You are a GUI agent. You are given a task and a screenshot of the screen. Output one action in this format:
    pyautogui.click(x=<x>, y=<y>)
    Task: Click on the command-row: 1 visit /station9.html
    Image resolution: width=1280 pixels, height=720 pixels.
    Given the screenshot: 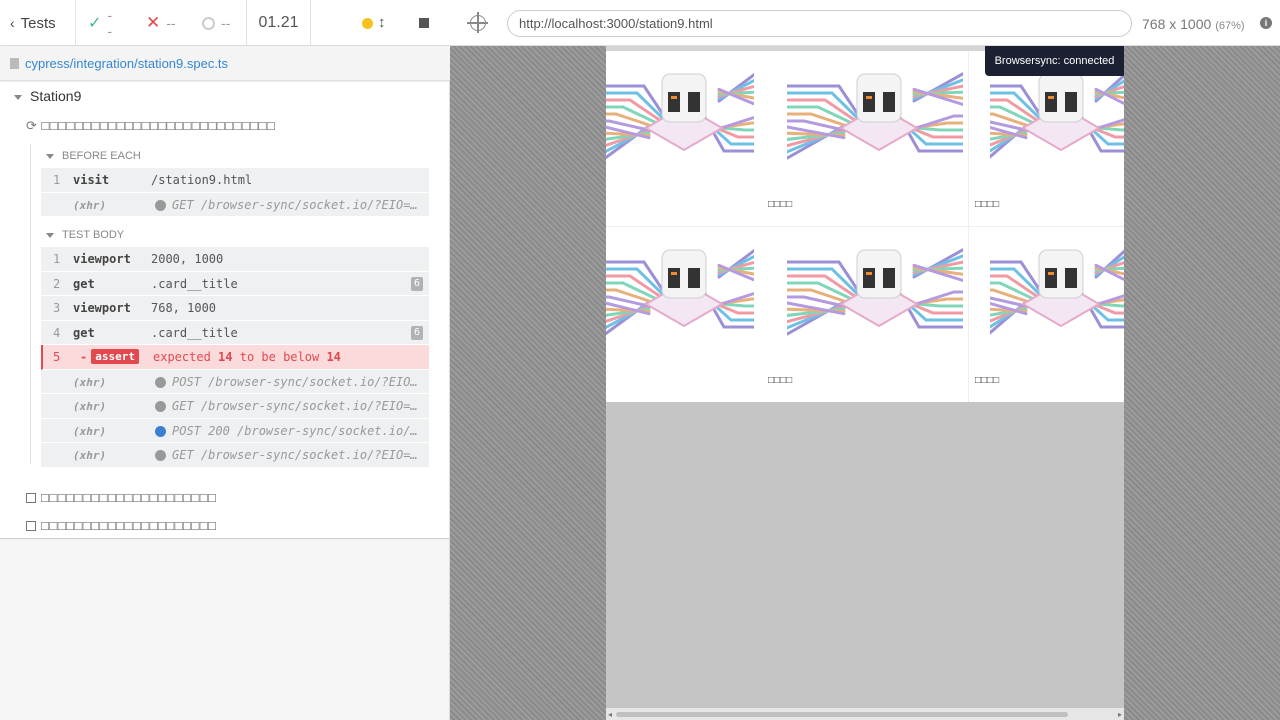 What is the action you would take?
    pyautogui.click(x=235, y=180)
    